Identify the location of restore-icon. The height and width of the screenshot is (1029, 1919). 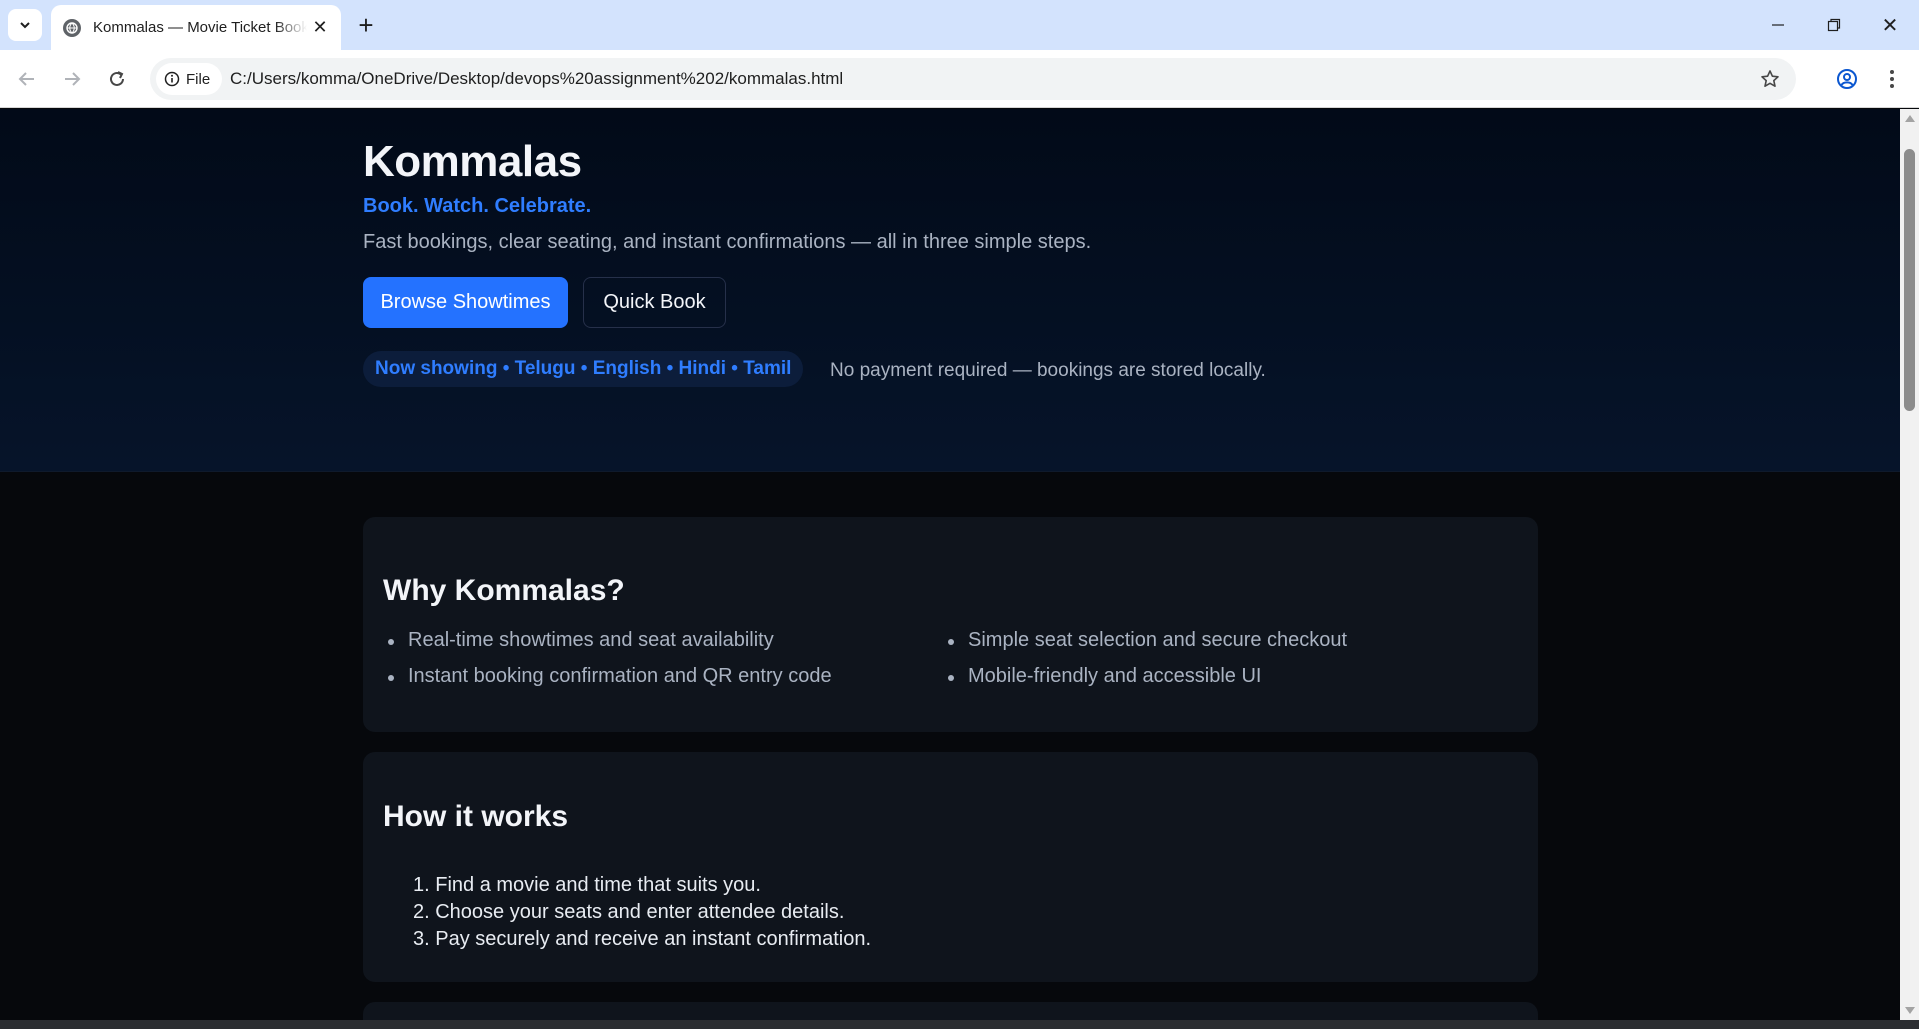
(1834, 25).